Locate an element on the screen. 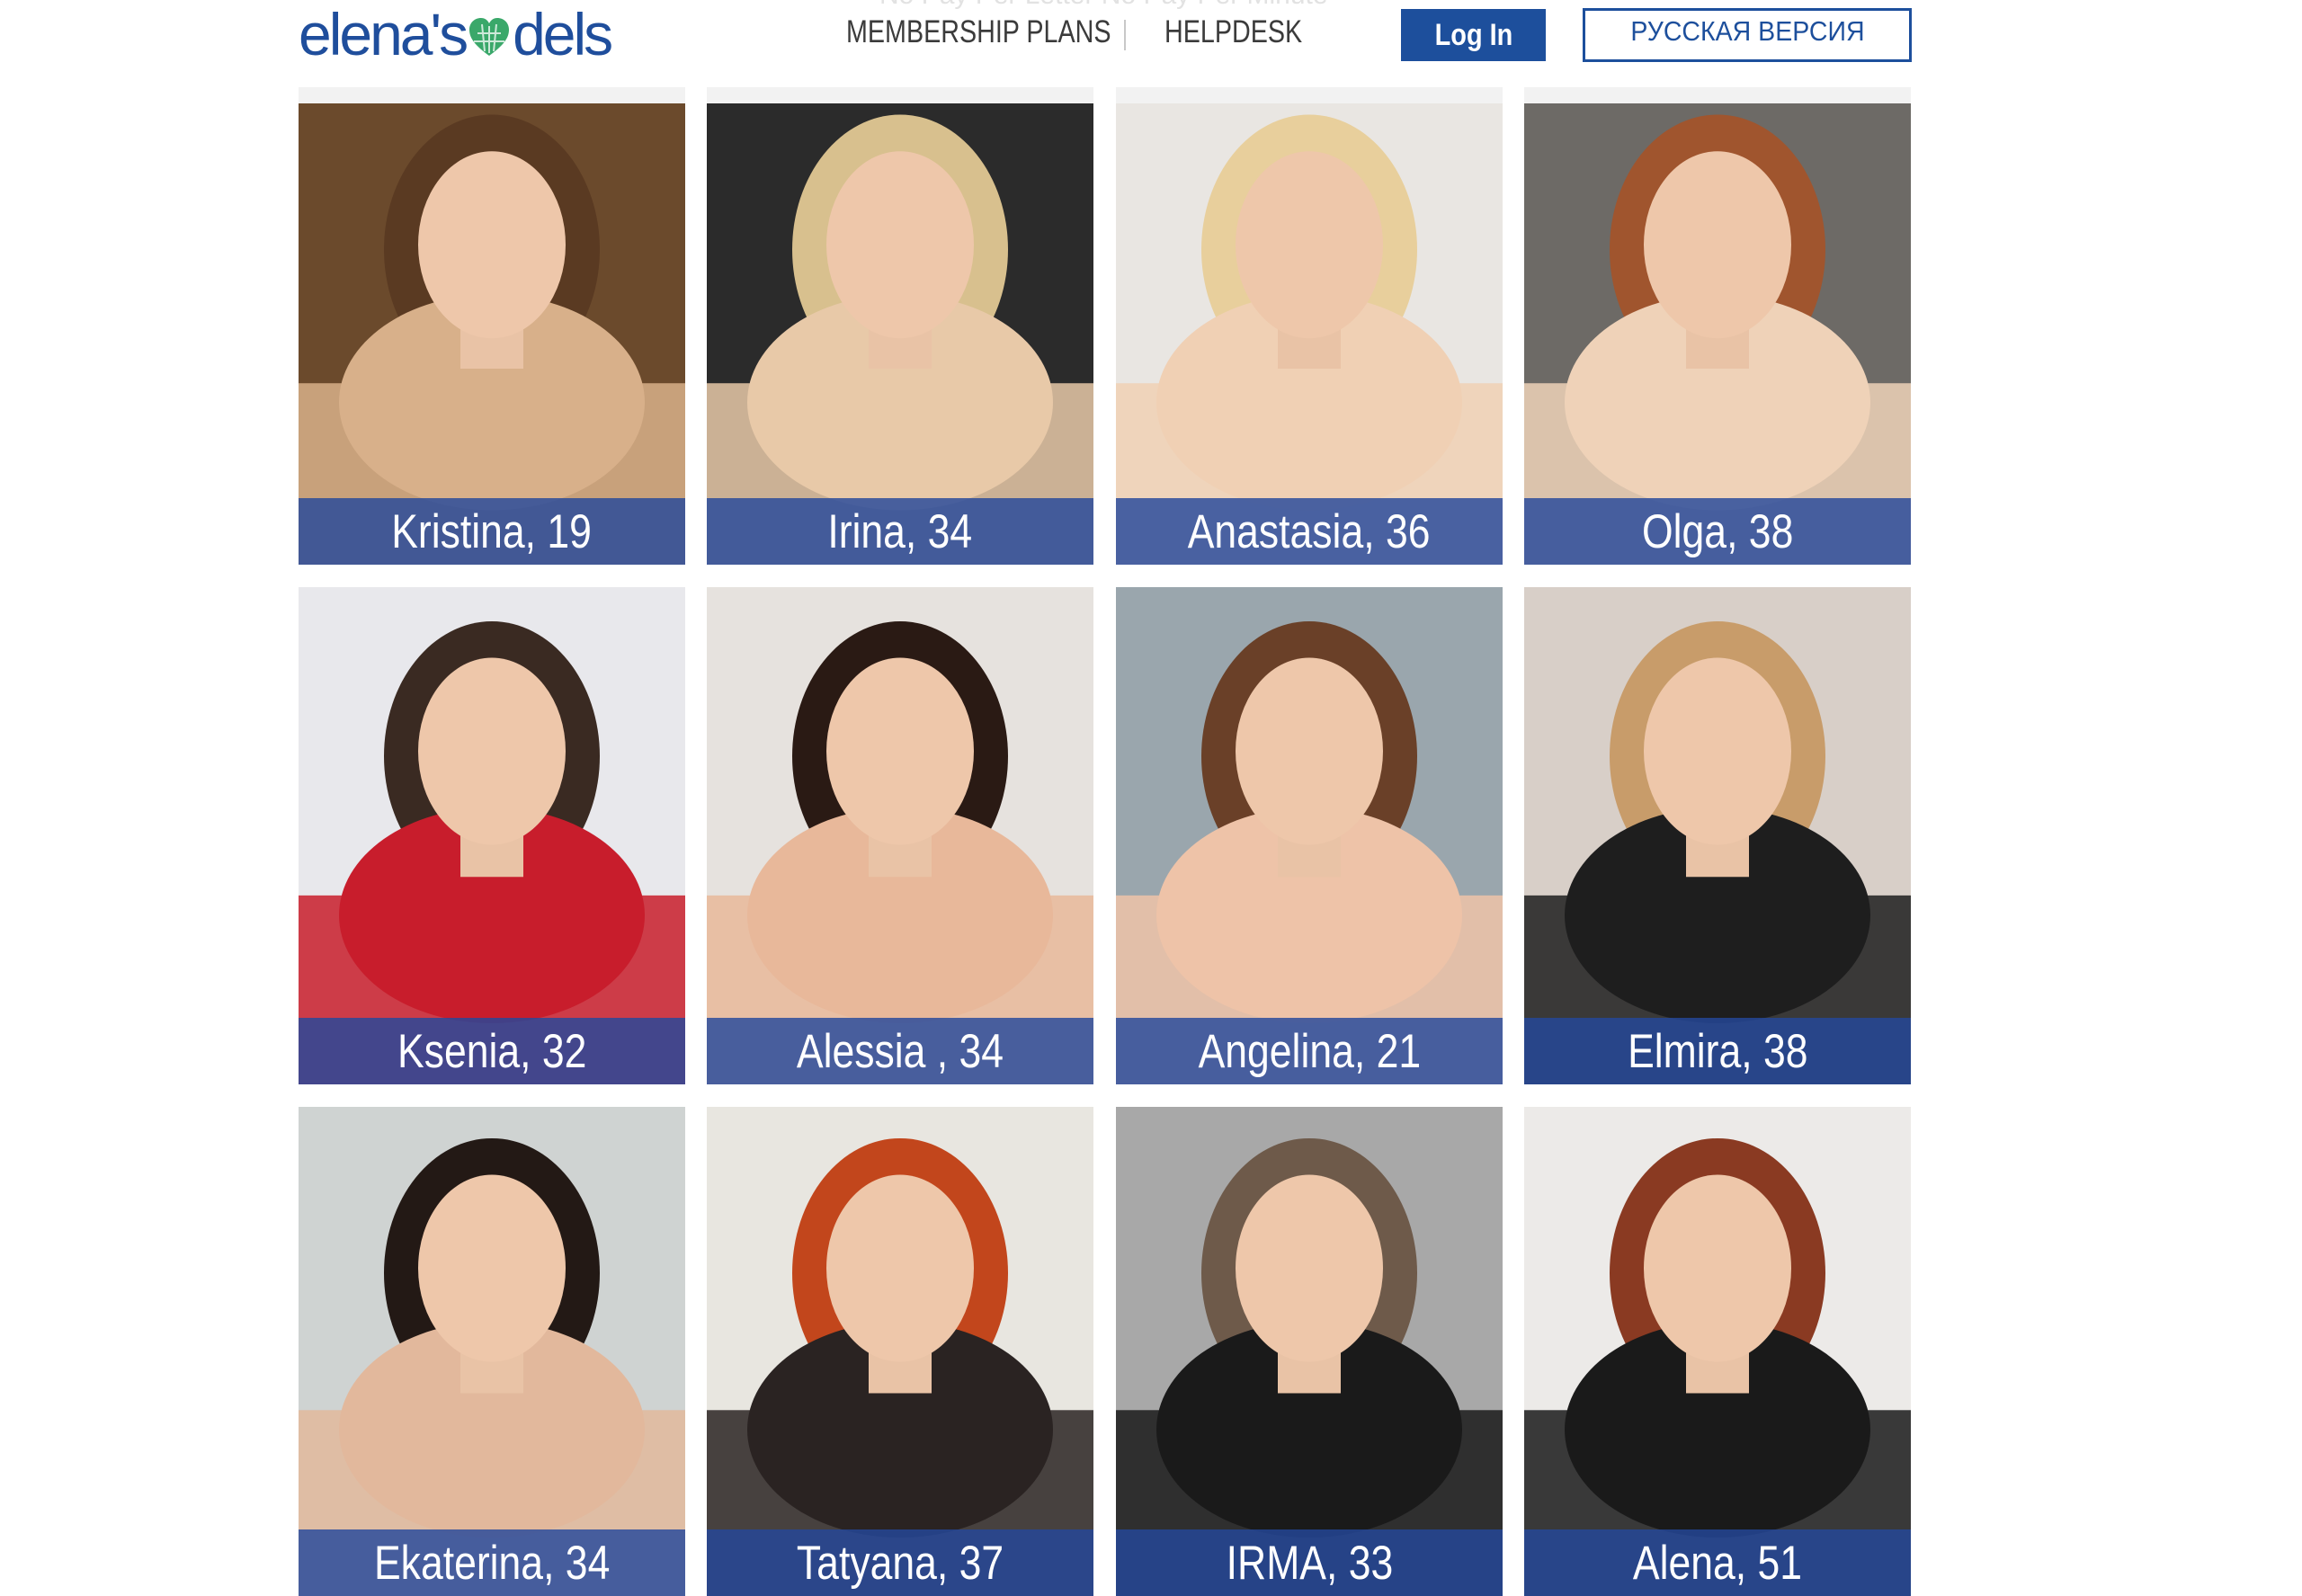  profile-name-text: Kristina, 19 is located at coordinates (492, 531).